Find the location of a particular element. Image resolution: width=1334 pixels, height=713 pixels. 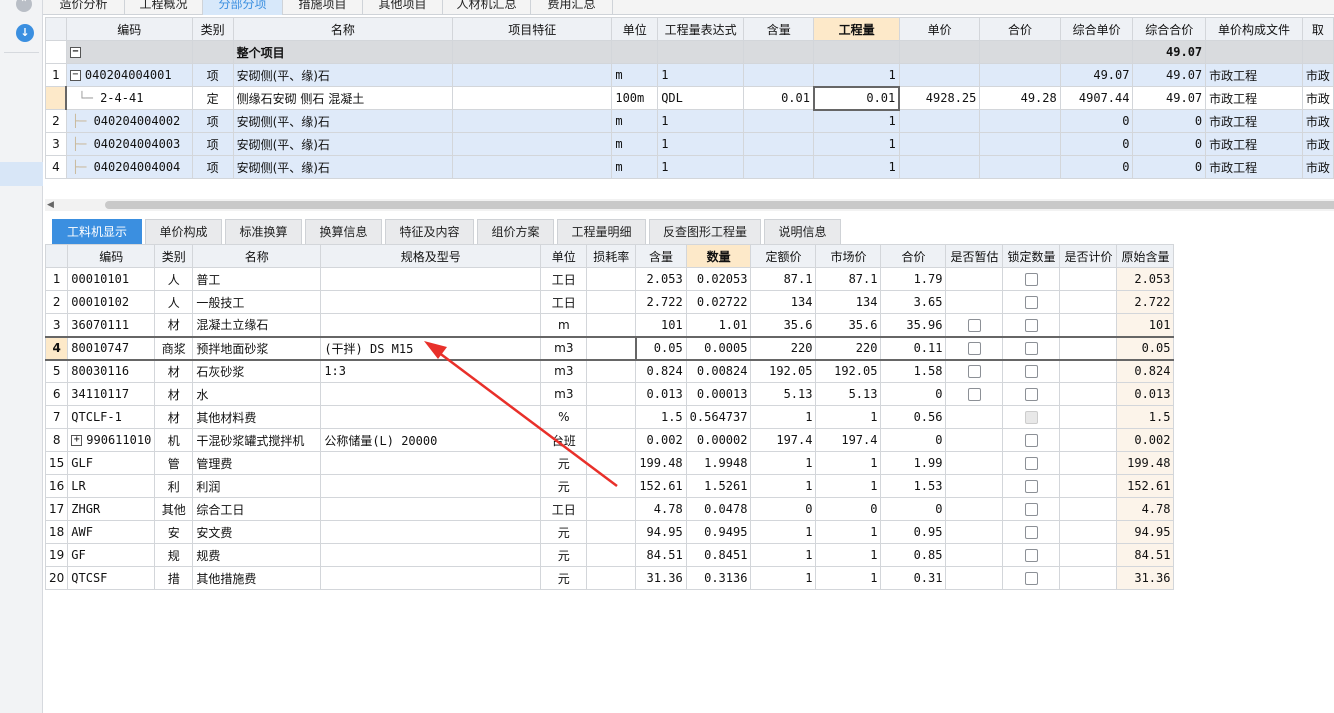

resource-row: 16 LR 利利润元 152.61 1.5261 1 1 1.53 152.61 is located at coordinates (609, 486).